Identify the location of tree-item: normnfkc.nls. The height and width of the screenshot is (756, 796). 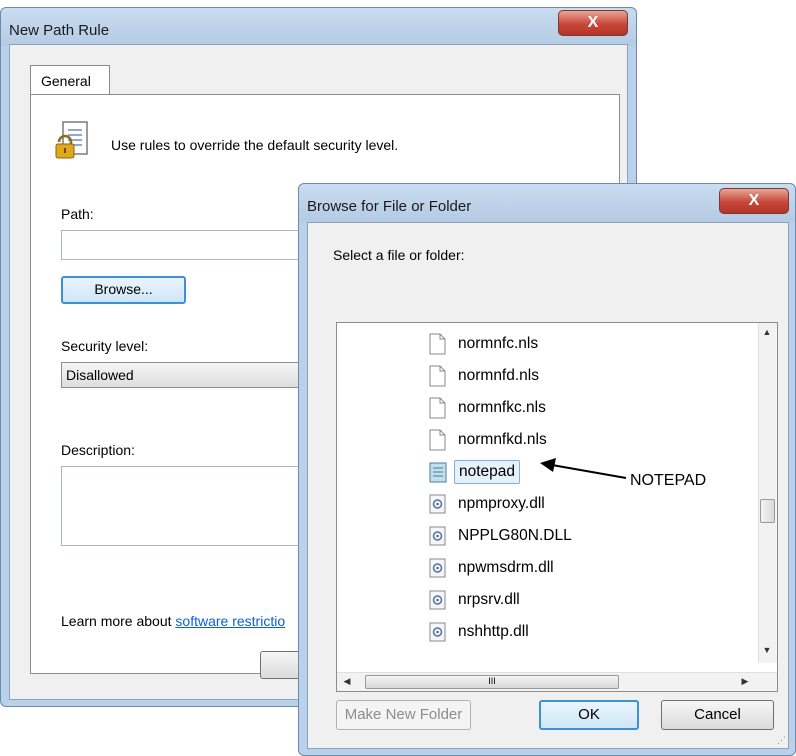
(489, 408).